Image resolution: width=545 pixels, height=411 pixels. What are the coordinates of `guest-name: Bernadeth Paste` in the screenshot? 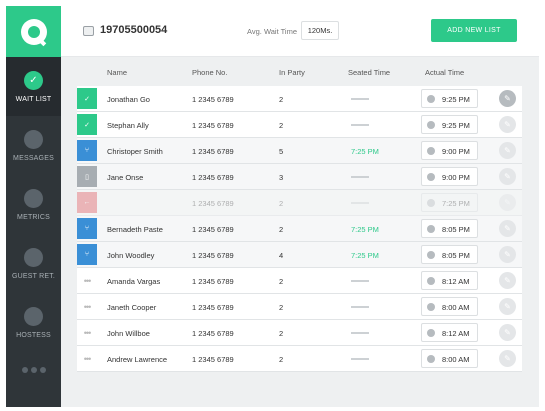 It's located at (135, 229).